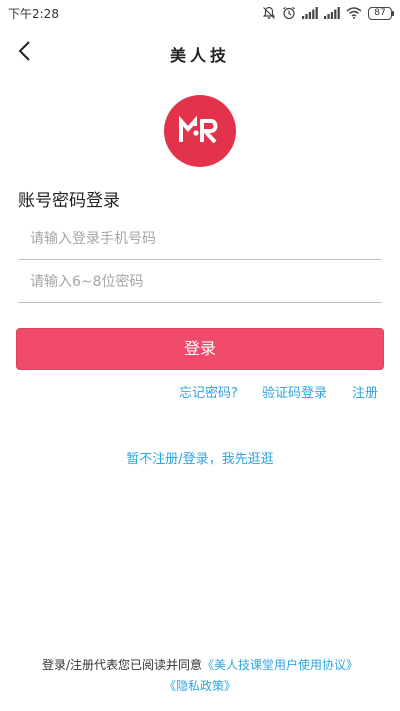  What do you see at coordinates (200, 349) in the screenshot?
I see `login-button: 登录` at bounding box center [200, 349].